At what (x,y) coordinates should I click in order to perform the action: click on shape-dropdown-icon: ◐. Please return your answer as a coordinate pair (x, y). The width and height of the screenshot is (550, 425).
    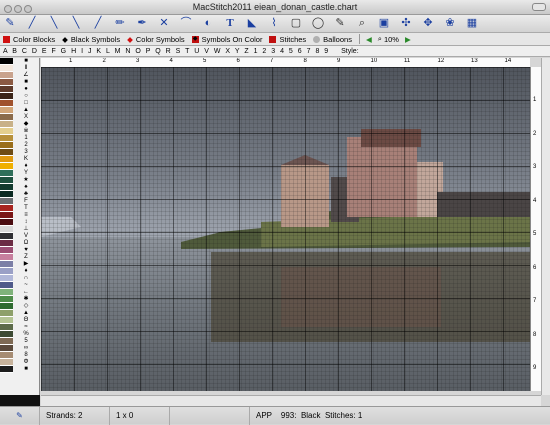
    Looking at the image, I should click on (208, 24).